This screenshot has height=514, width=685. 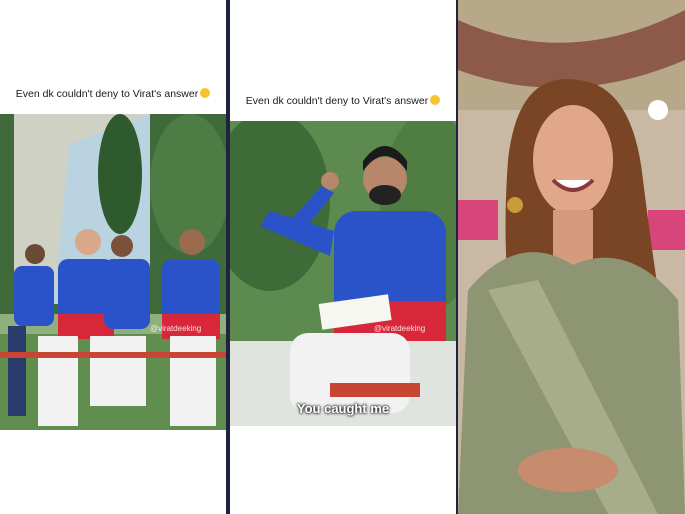 What do you see at coordinates (176, 328) in the screenshot?
I see `watermark-left: @viratdeeking` at bounding box center [176, 328].